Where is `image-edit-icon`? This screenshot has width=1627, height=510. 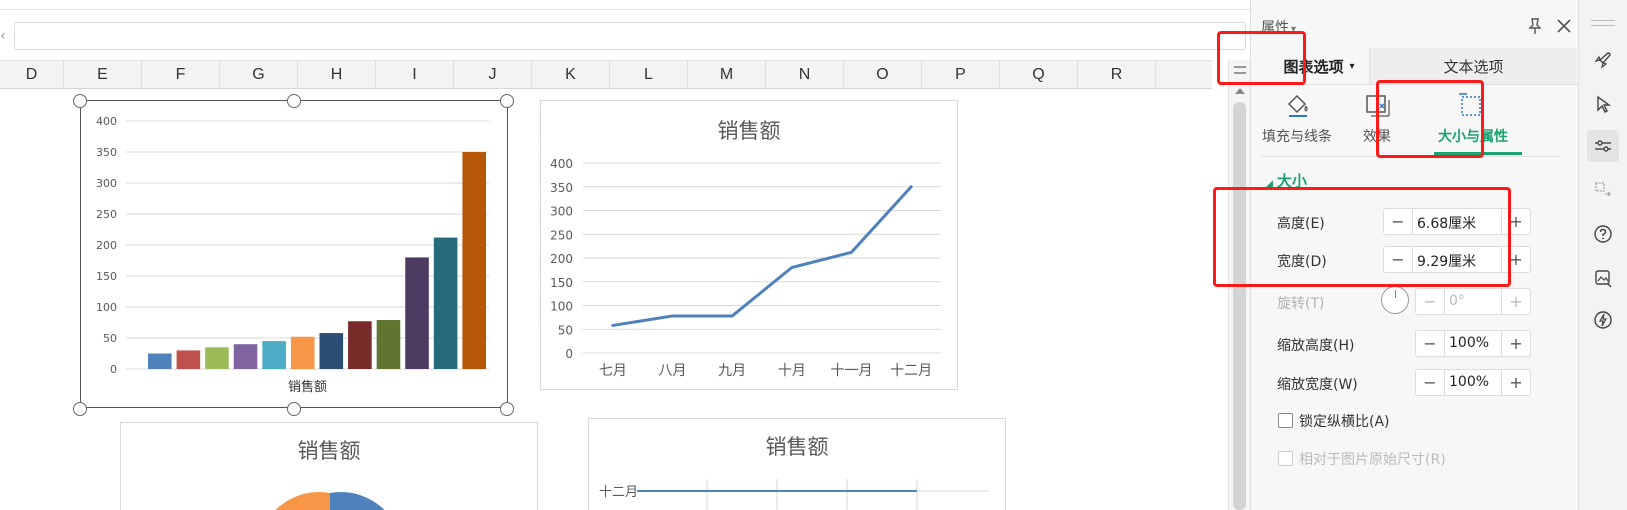 image-edit-icon is located at coordinates (1603, 279).